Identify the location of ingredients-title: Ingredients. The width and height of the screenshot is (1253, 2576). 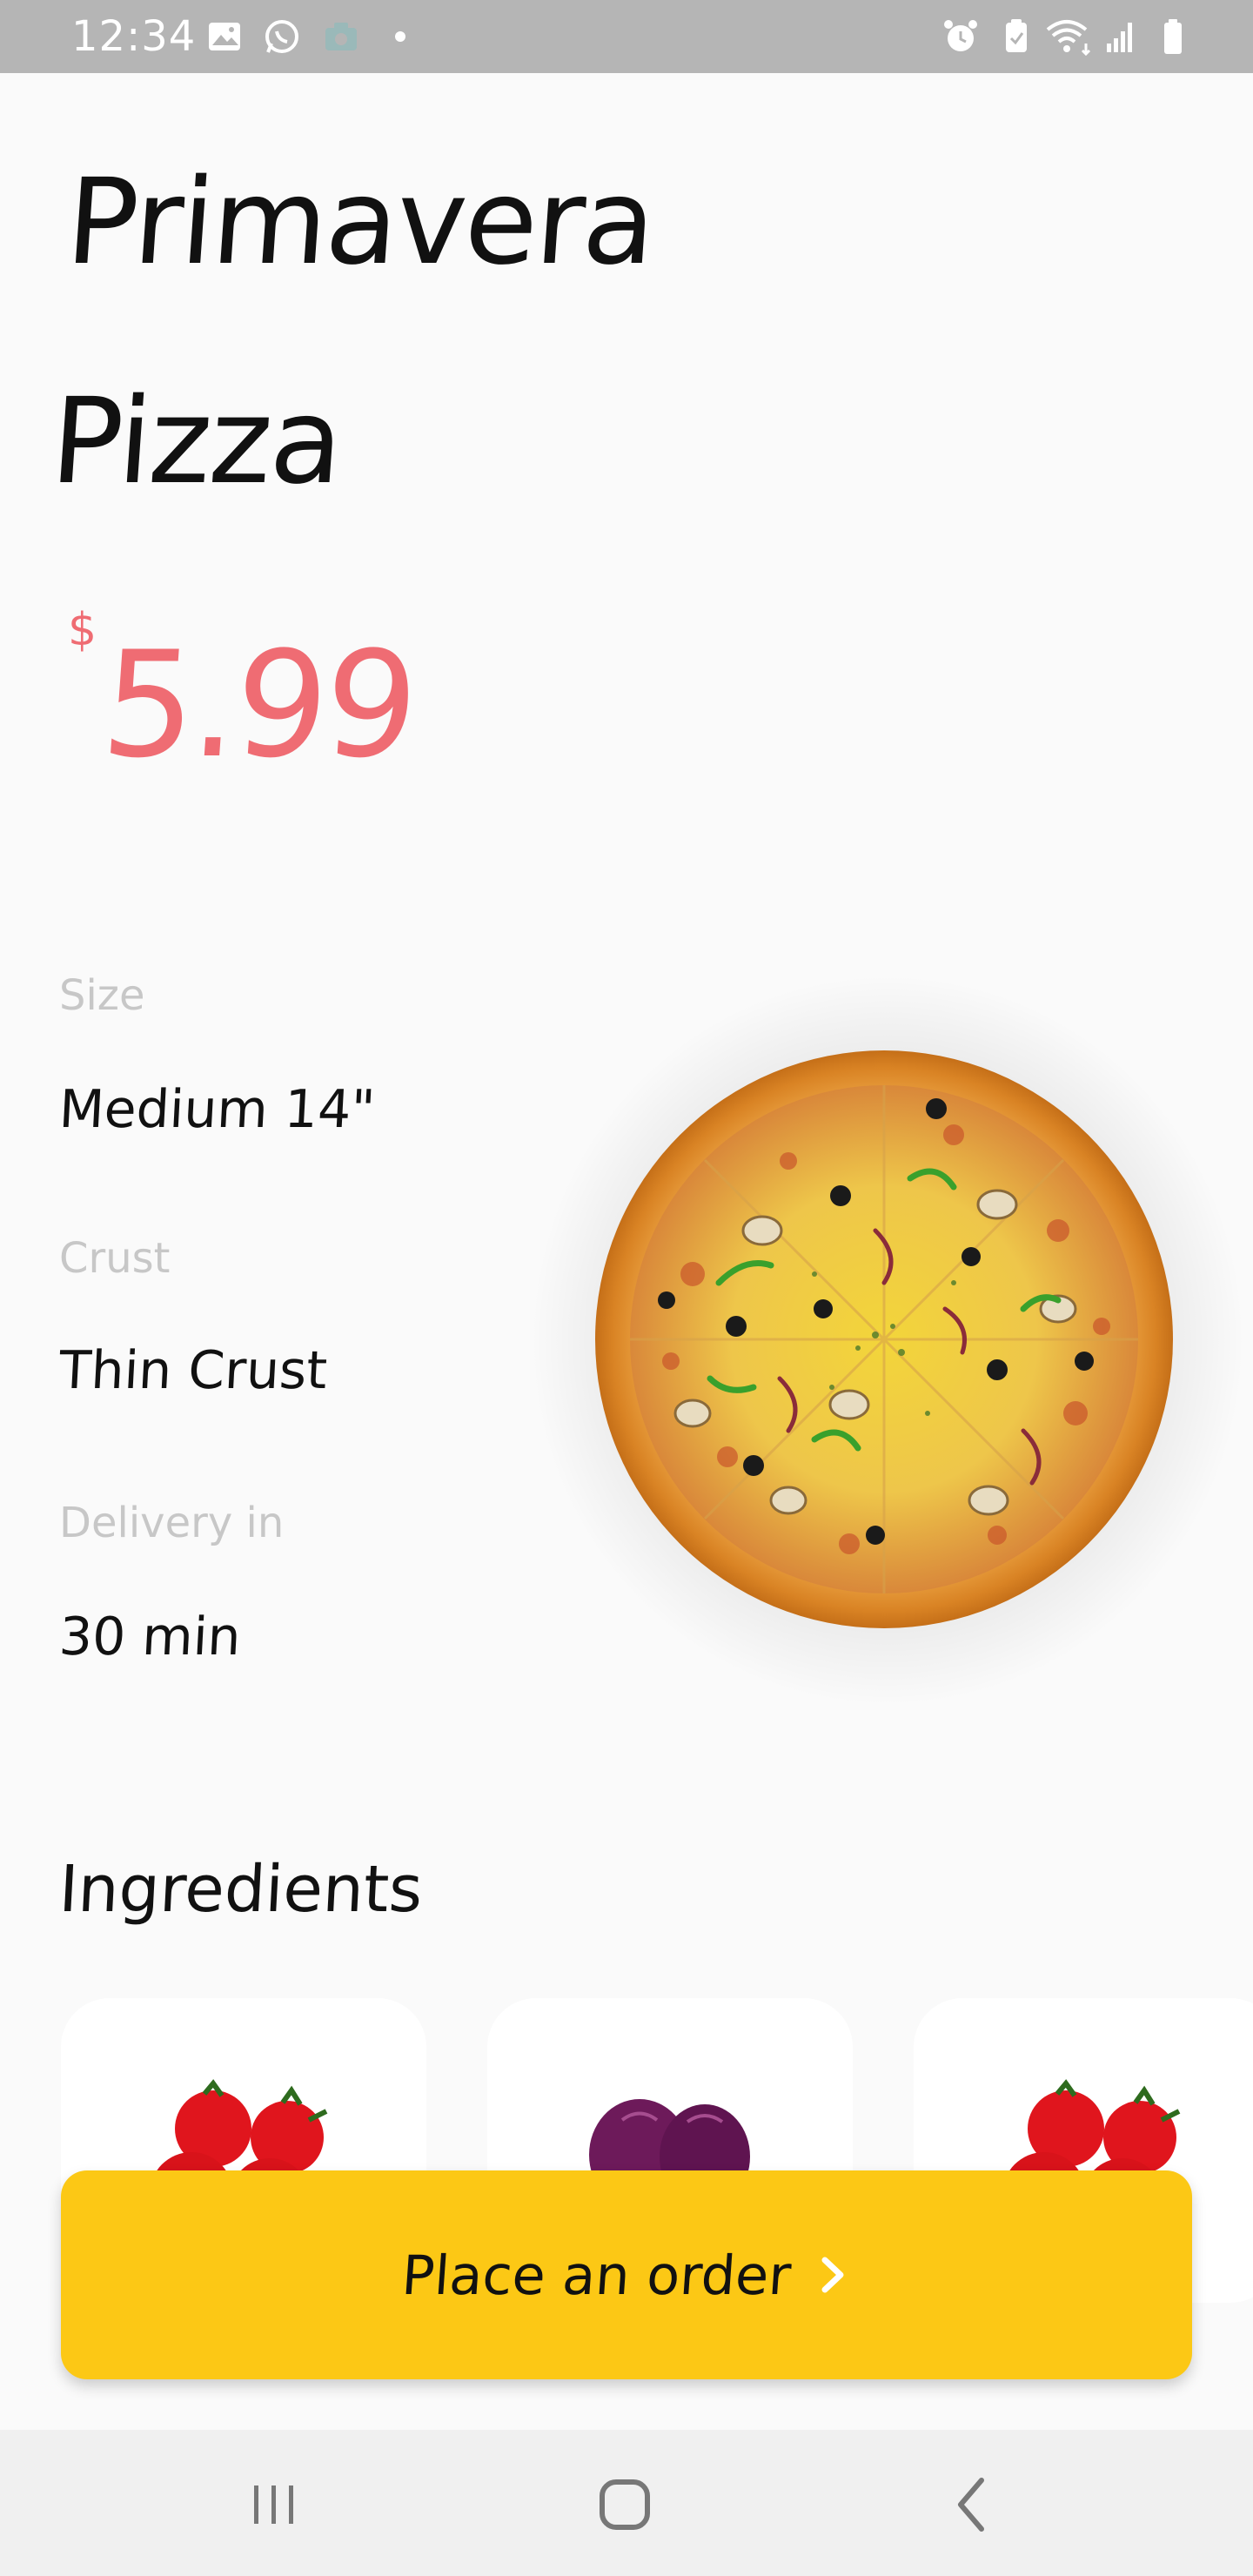
(241, 1889).